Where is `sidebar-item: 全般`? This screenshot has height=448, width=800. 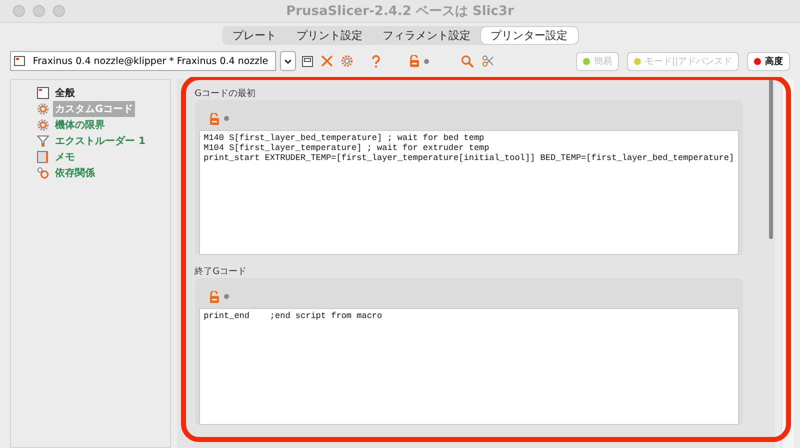
sidebar-item: 全般 is located at coordinates (65, 92).